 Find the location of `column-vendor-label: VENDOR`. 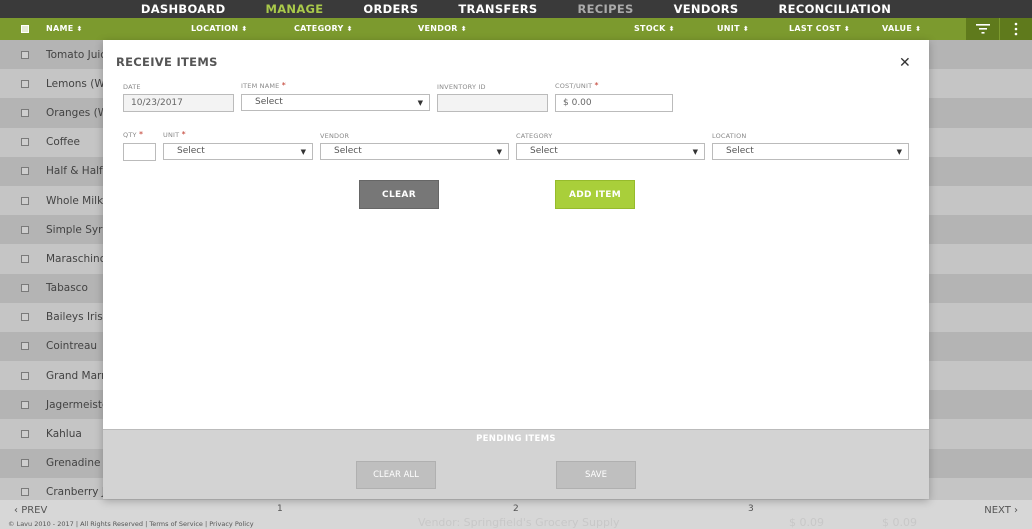

column-vendor-label: VENDOR is located at coordinates (438, 28).